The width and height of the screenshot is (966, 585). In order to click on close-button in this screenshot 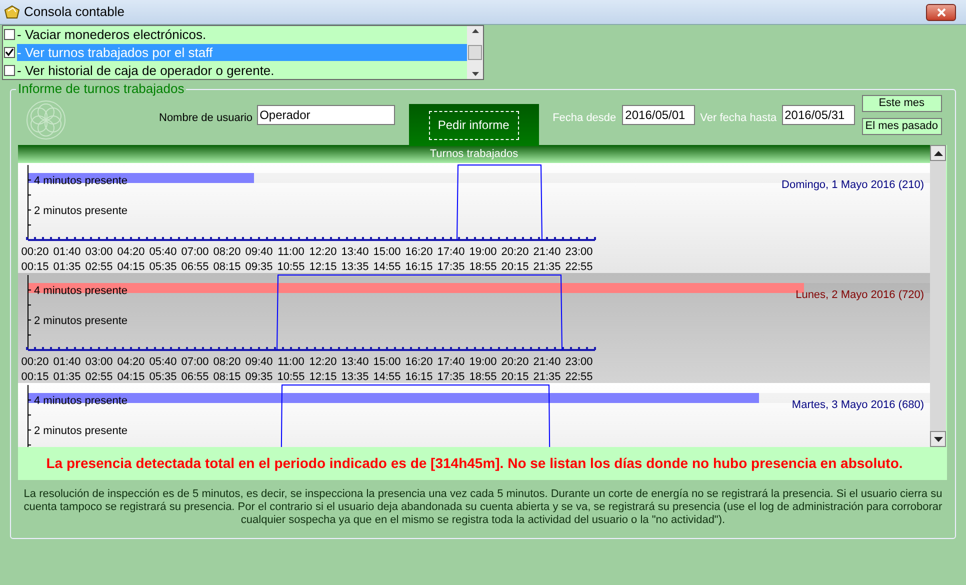, I will do `click(941, 12)`.